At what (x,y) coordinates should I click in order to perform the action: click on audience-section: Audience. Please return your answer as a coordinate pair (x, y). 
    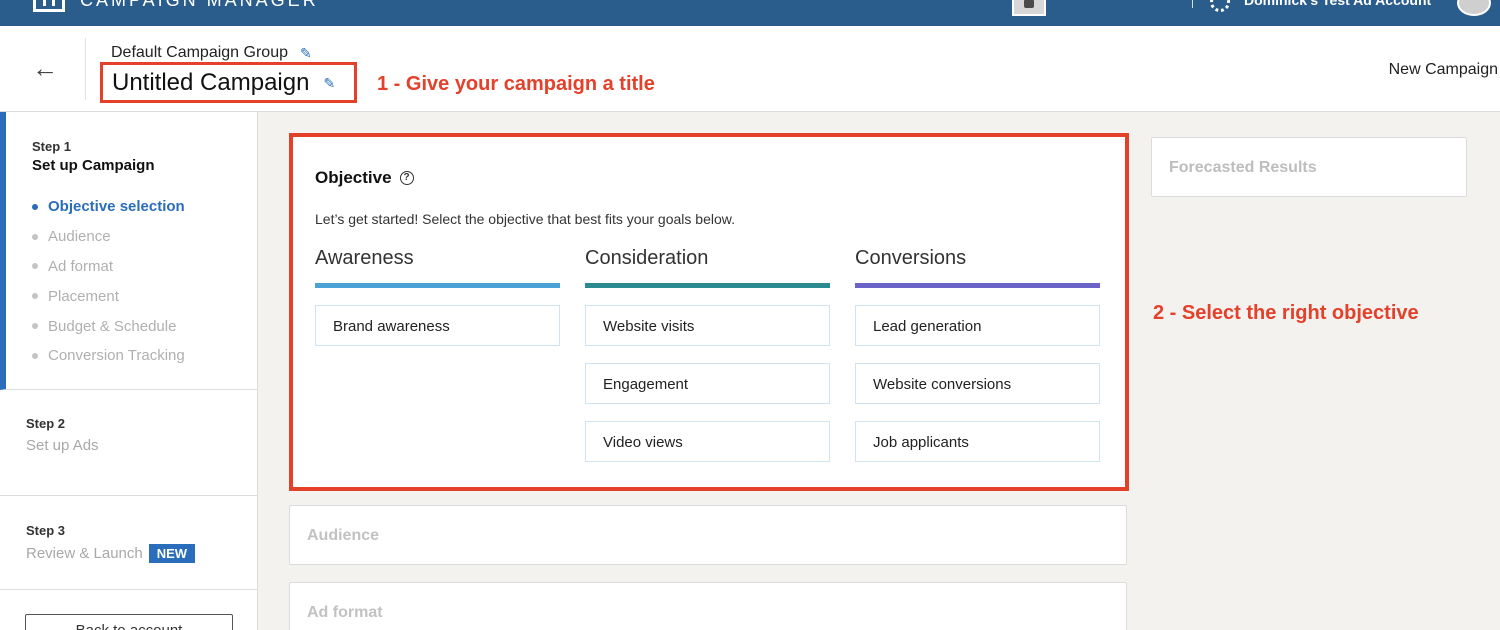
    Looking at the image, I should click on (708, 535).